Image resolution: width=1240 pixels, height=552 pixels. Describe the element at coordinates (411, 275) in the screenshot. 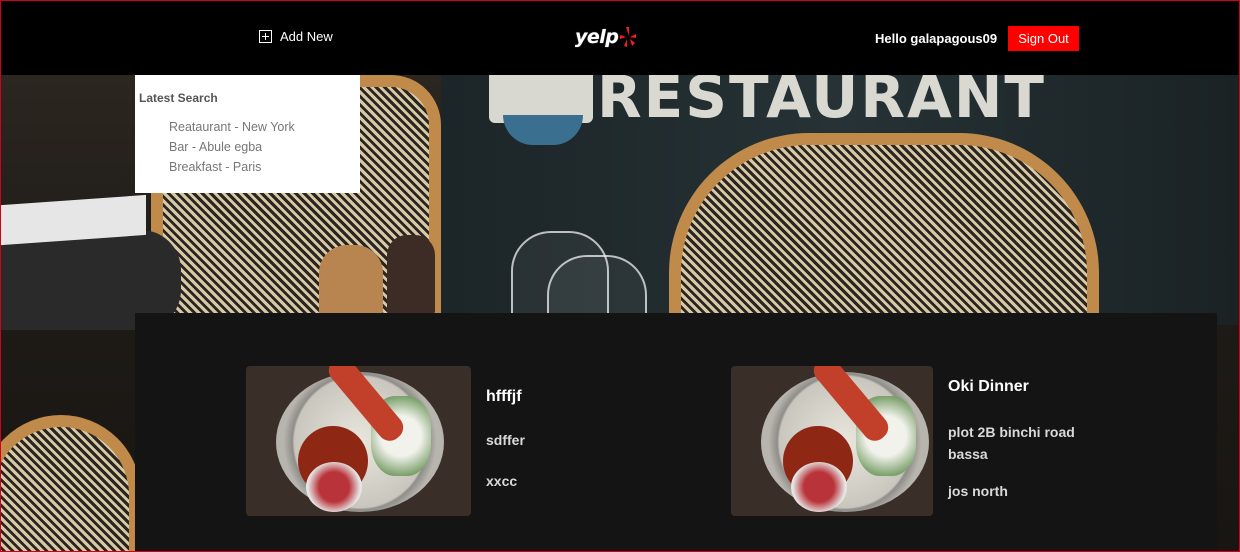

I see `hero-pepper-mill` at that location.